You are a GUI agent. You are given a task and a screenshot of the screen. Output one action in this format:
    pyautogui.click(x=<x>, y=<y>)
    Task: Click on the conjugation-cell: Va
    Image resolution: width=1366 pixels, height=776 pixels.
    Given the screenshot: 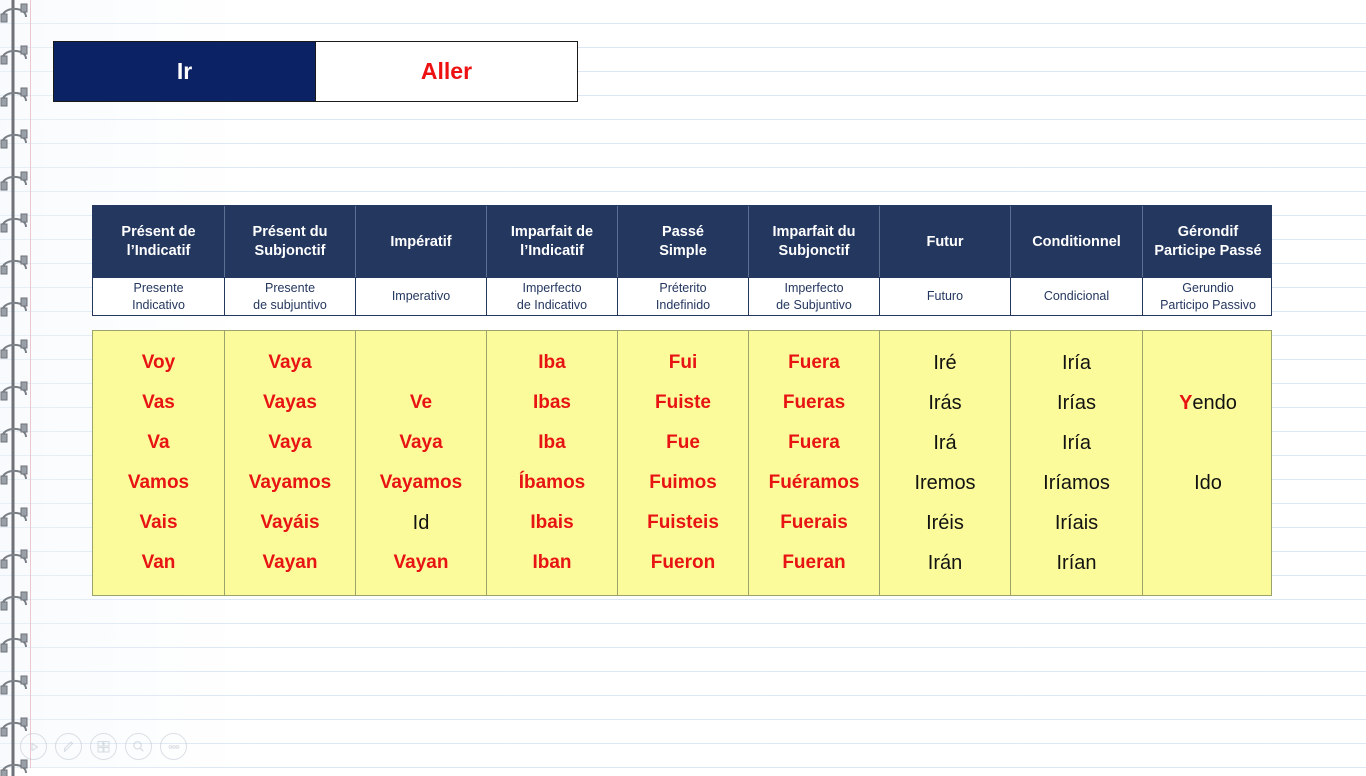 What is the action you would take?
    pyautogui.click(x=158, y=442)
    